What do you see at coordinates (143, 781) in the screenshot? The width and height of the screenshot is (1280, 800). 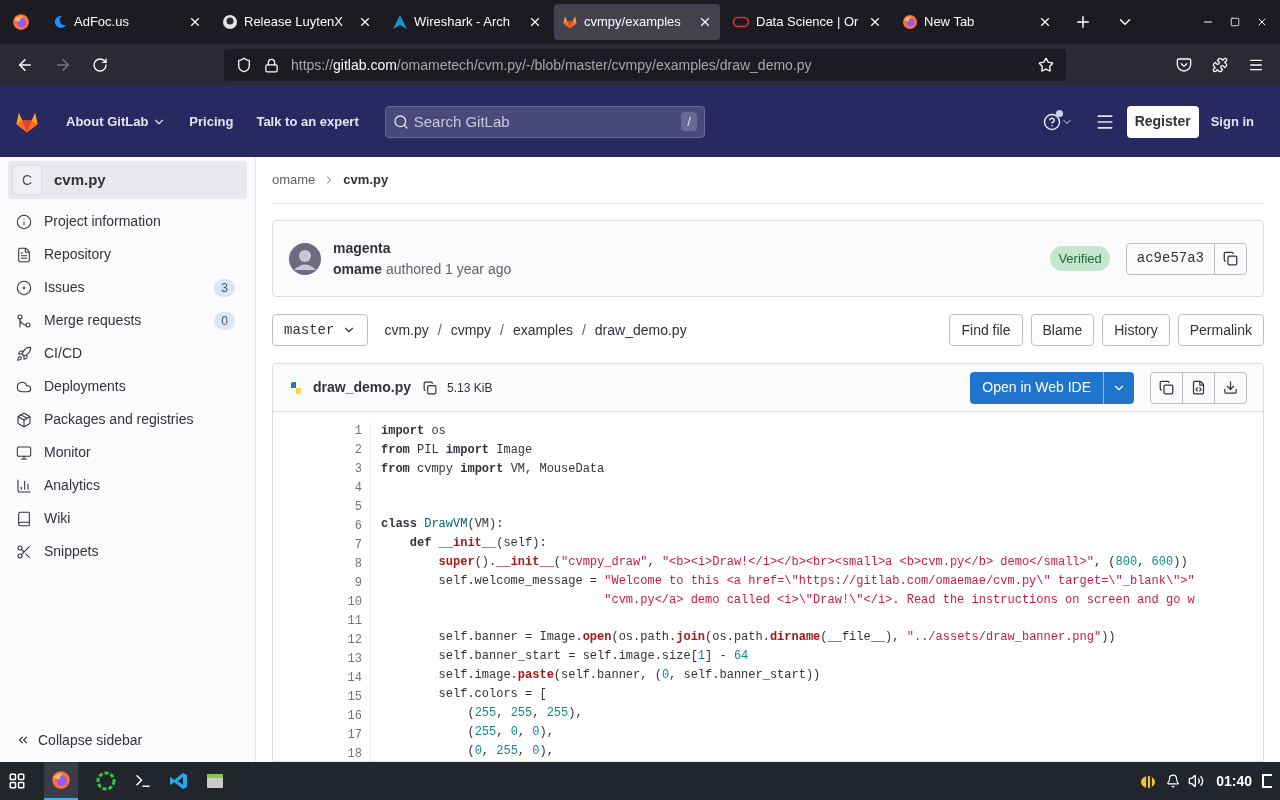 I see `terminal-icon` at bounding box center [143, 781].